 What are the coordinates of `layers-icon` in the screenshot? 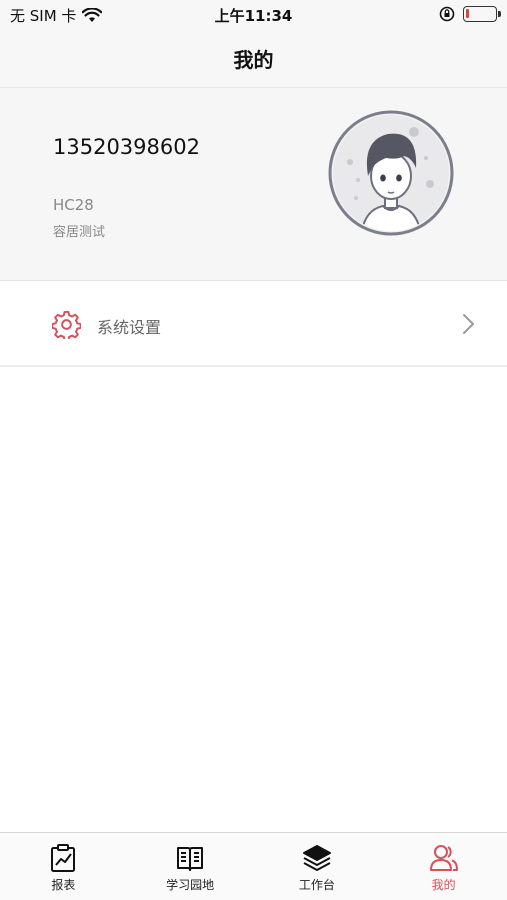 It's located at (316, 858).